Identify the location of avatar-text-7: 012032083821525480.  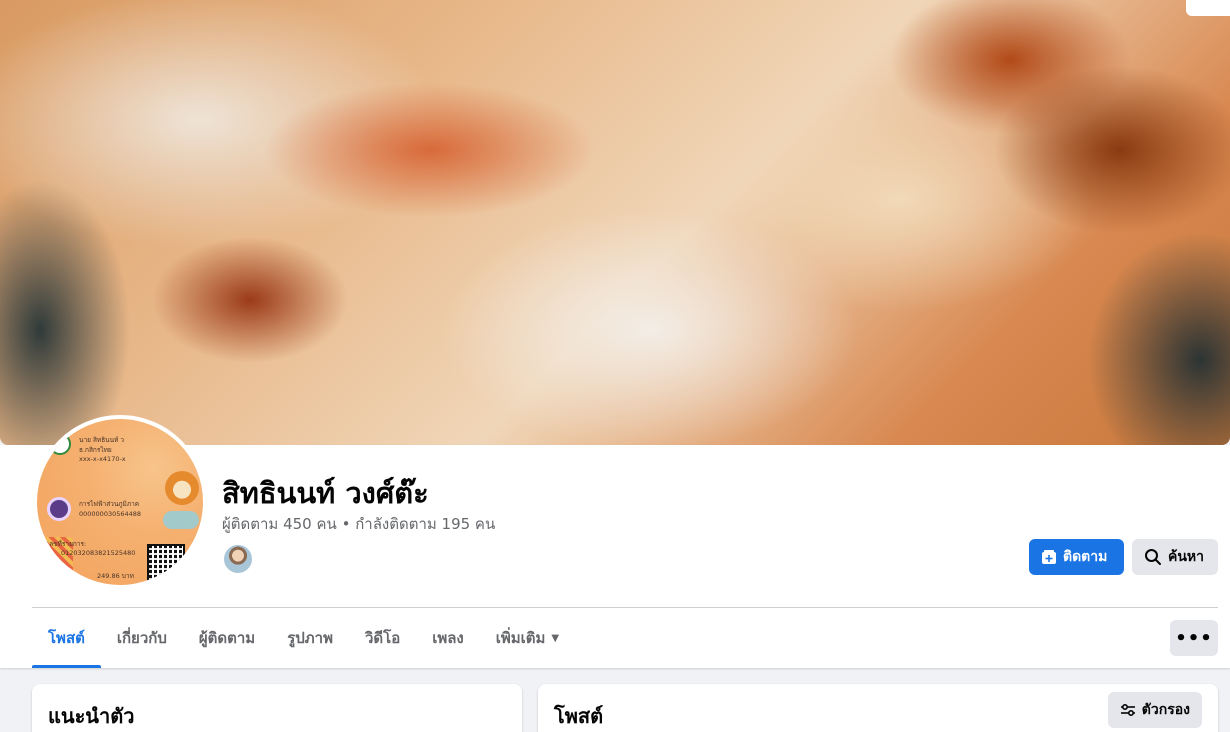
(98, 553).